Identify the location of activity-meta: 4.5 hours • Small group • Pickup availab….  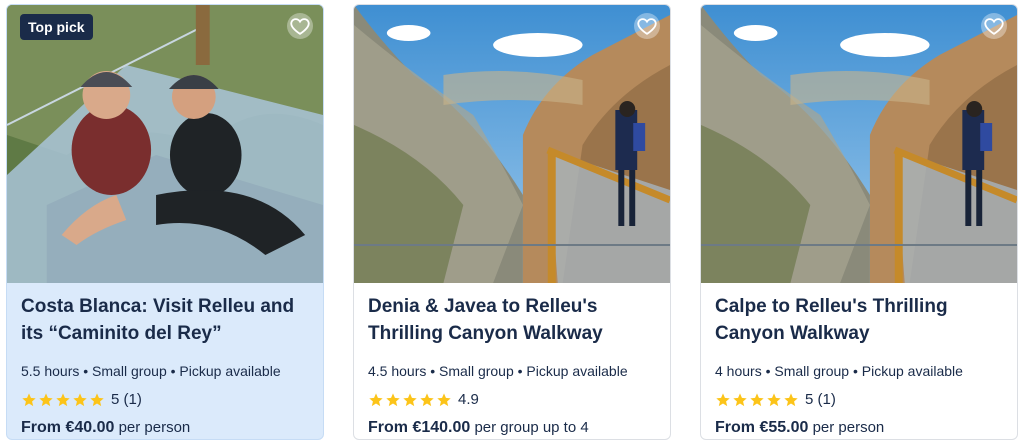
(498, 371).